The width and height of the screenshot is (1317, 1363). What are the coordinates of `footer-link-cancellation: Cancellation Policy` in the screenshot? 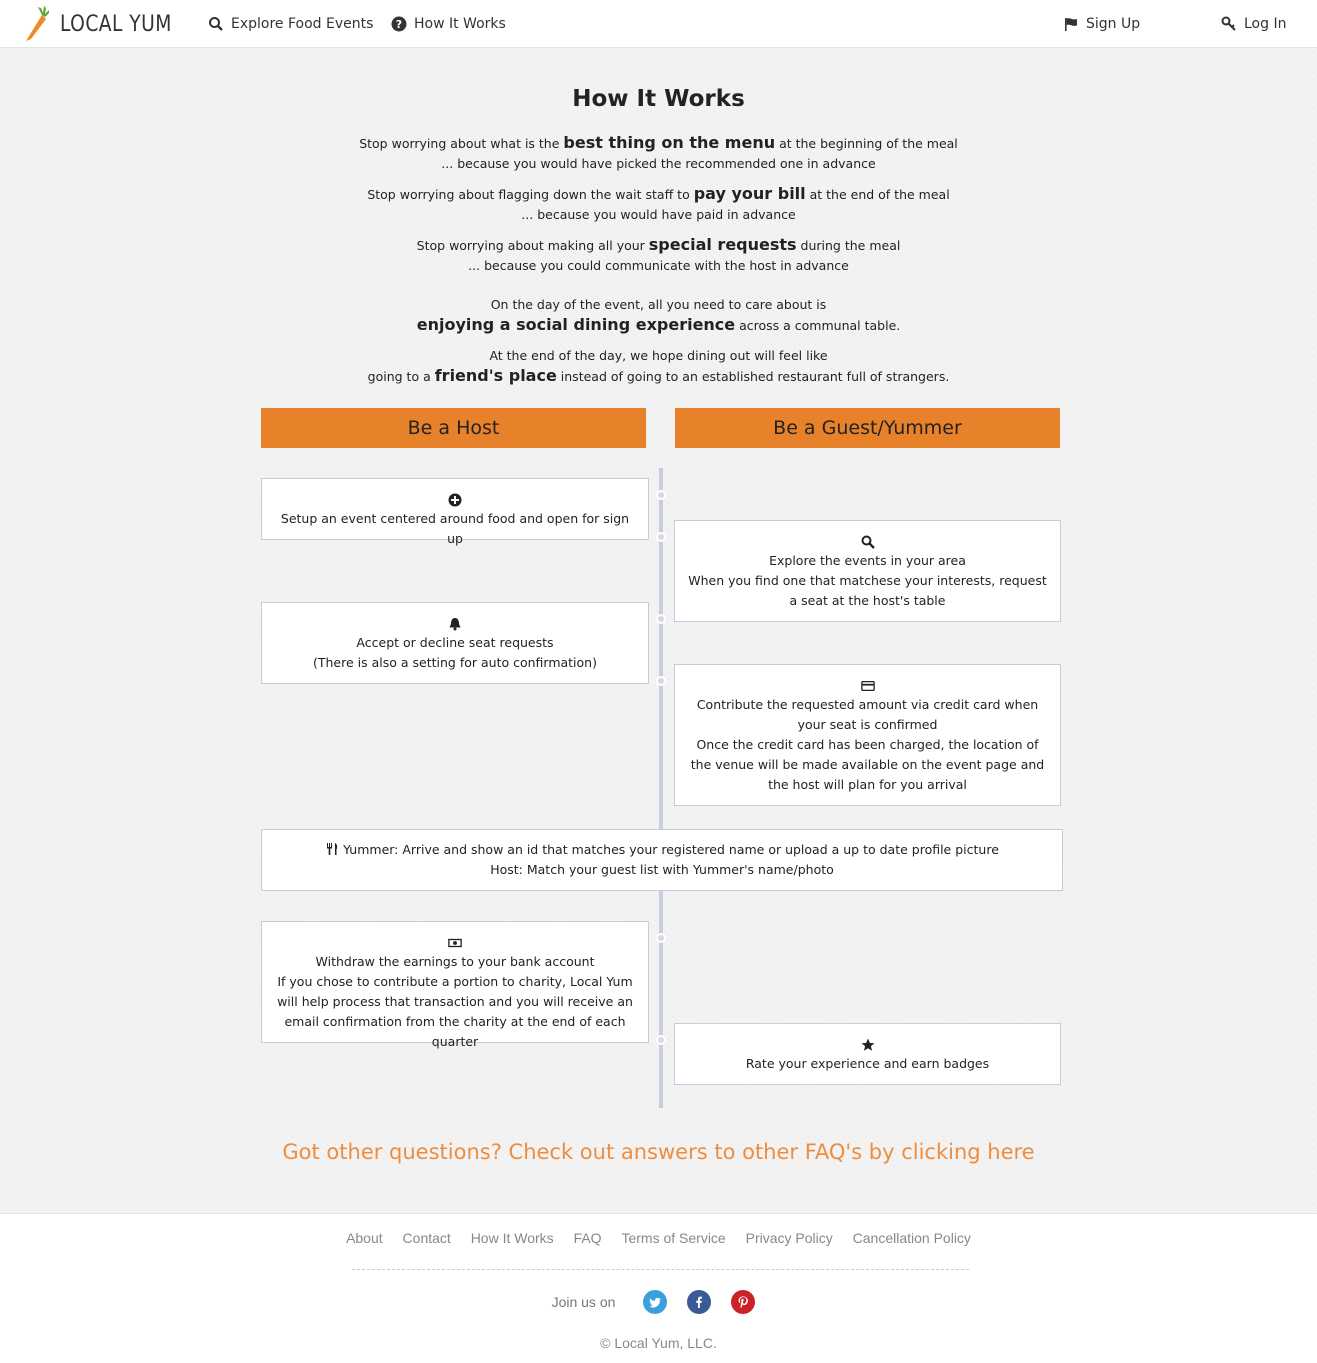 It's located at (912, 1238).